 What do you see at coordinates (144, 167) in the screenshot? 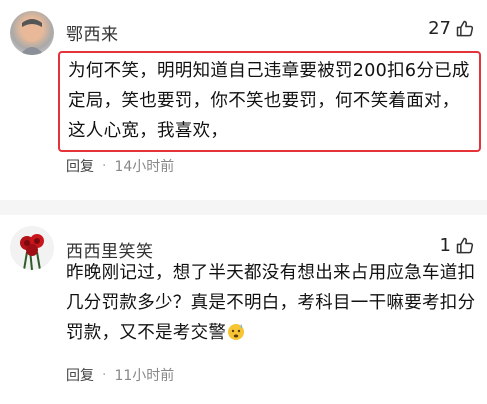
I see `timestamp: 14小时前` at bounding box center [144, 167].